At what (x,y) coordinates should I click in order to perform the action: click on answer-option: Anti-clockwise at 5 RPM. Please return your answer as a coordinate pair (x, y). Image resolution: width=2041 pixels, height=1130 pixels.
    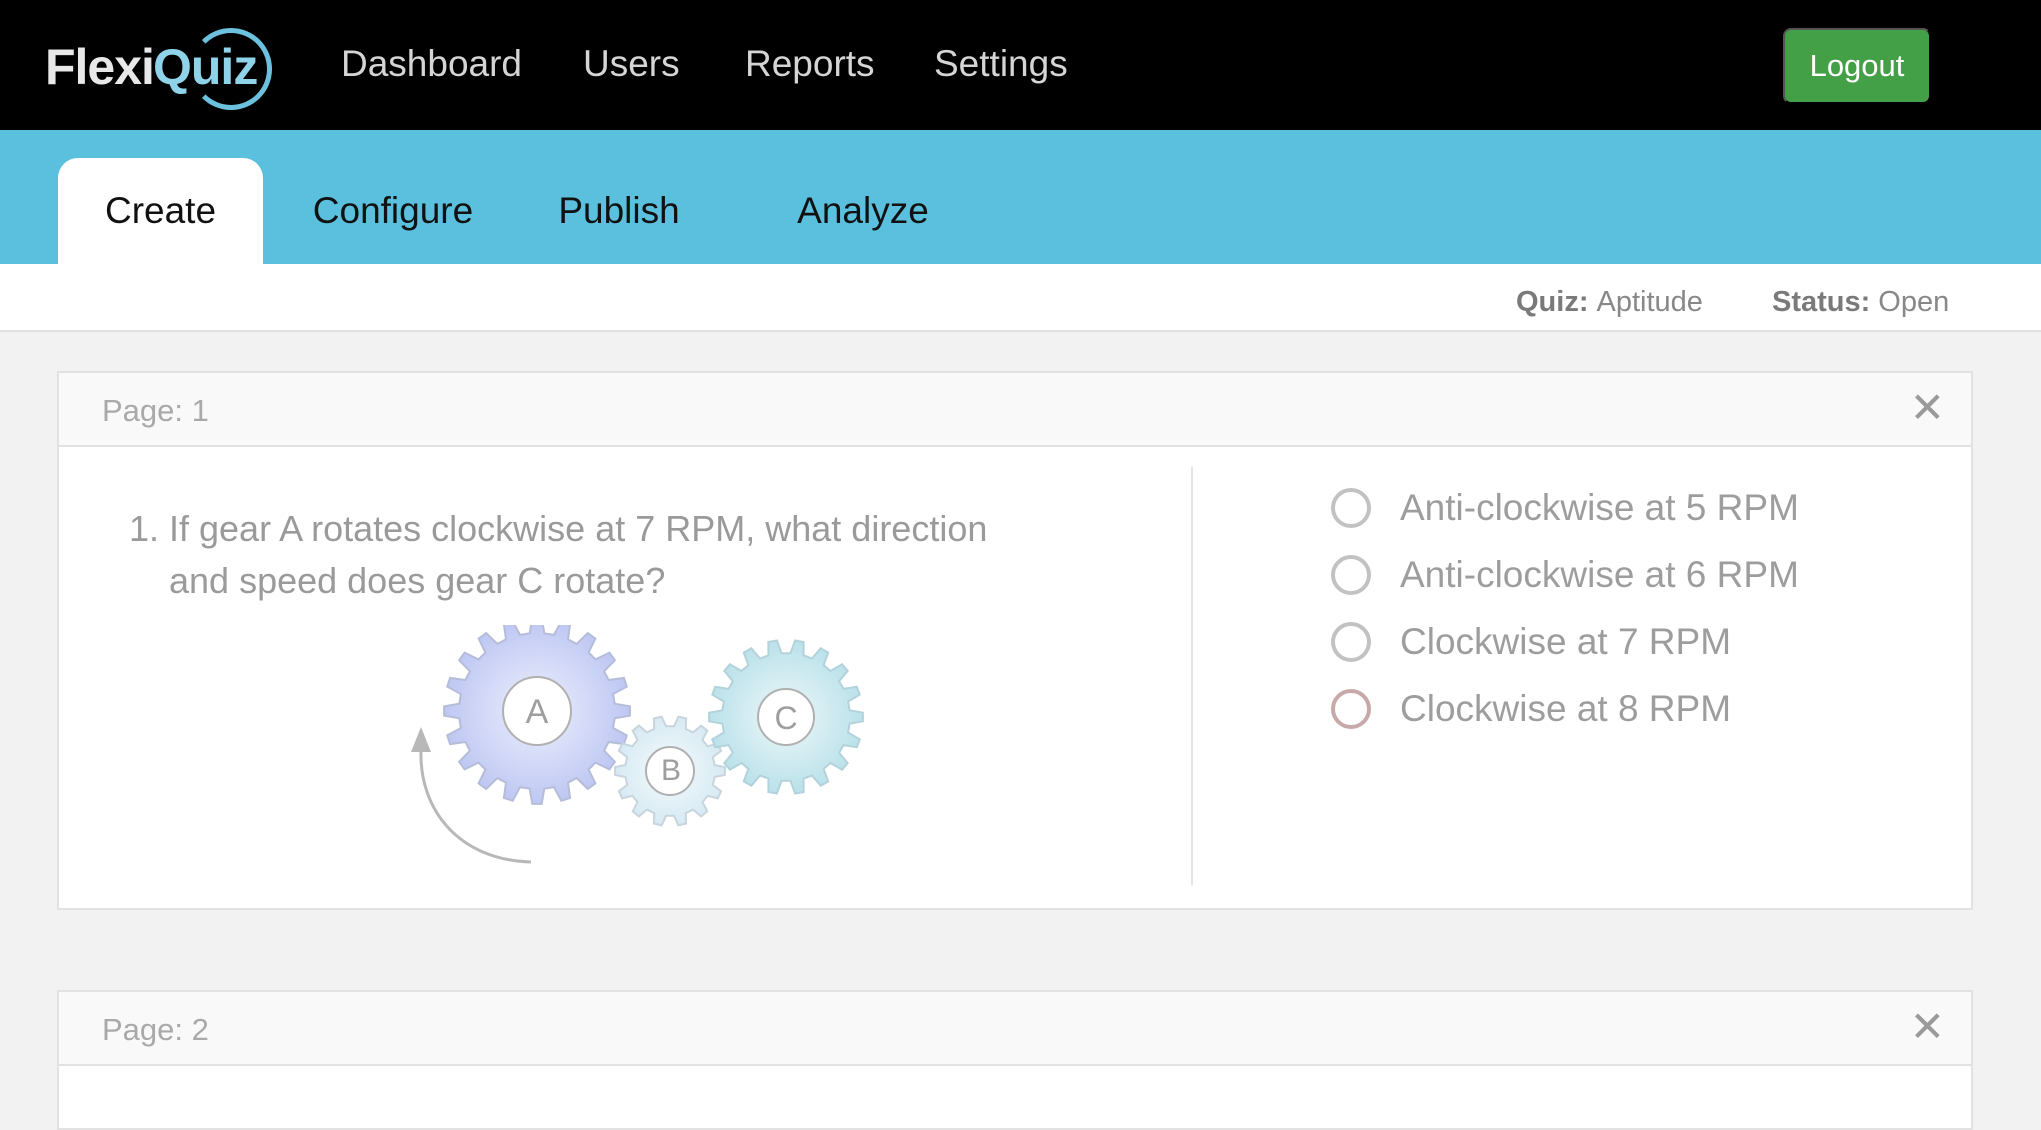
    Looking at the image, I should click on (1565, 508).